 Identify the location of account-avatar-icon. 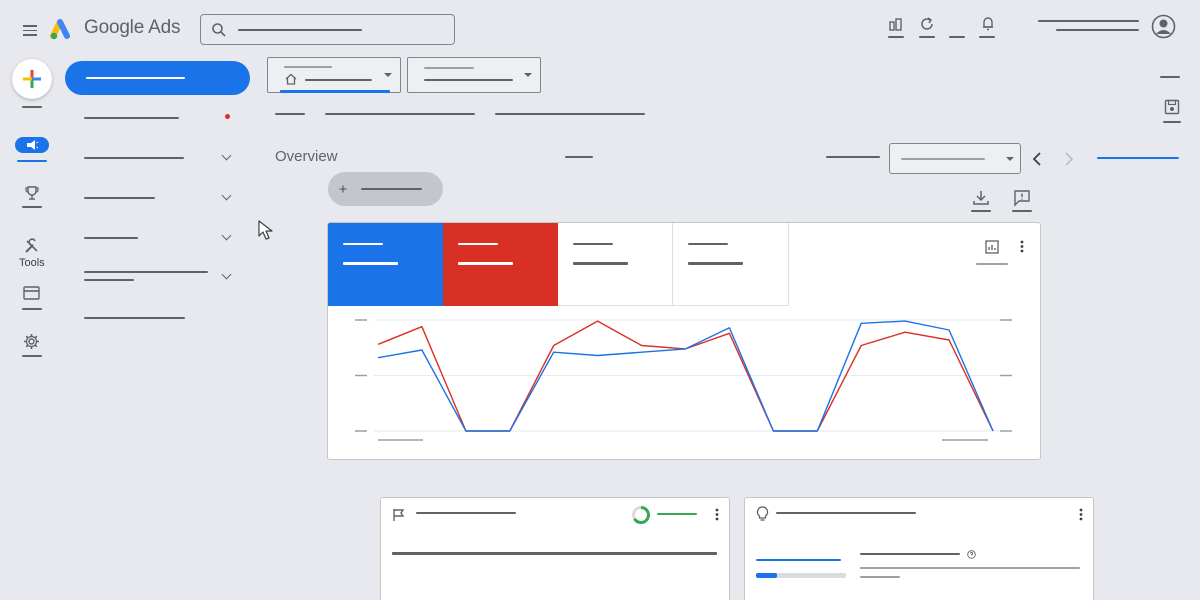
(1163, 26).